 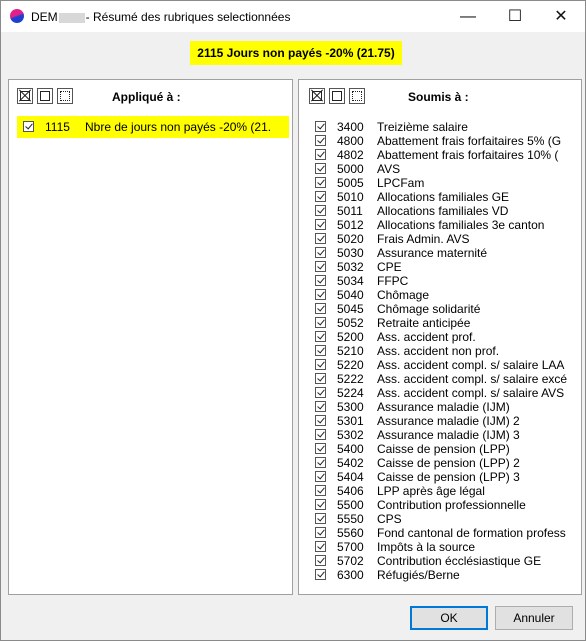 What do you see at coordinates (443, 407) in the screenshot?
I see `list-item-label: Assurance maladie (IJM)` at bounding box center [443, 407].